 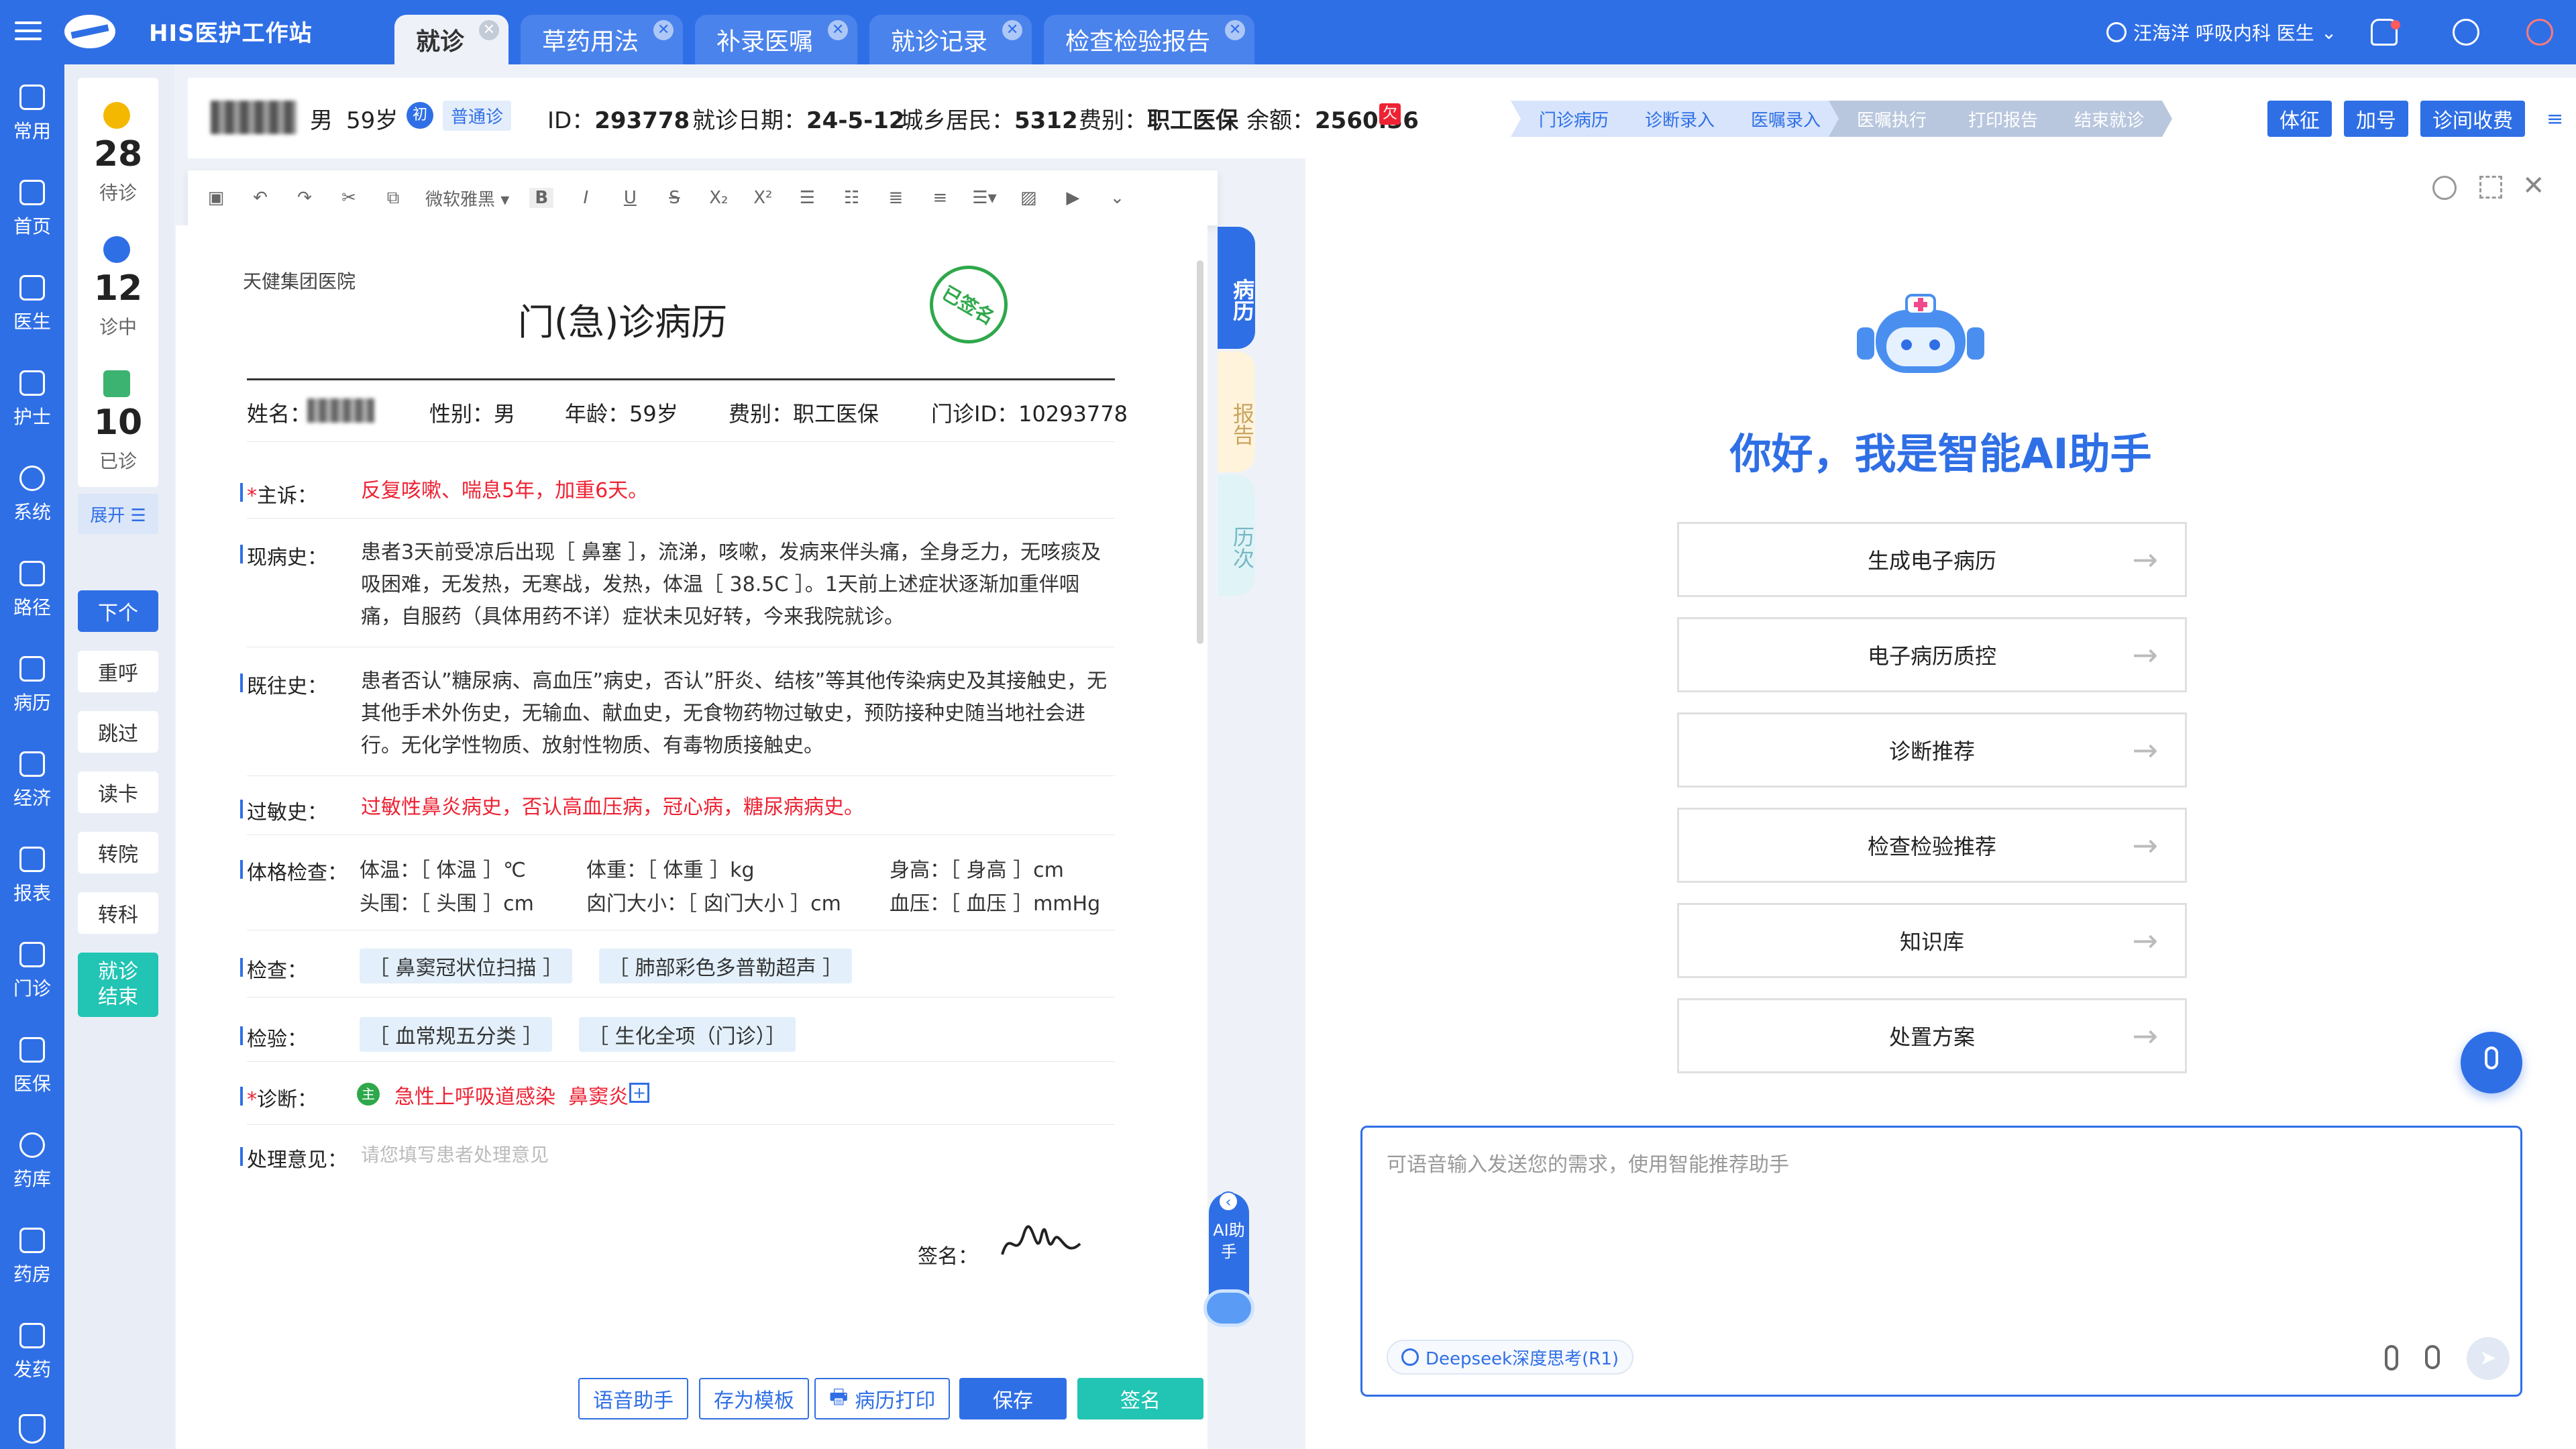 I want to click on complaint-value: 反复咳嗽、喘息5年，加重6天。, so click(x=738, y=491).